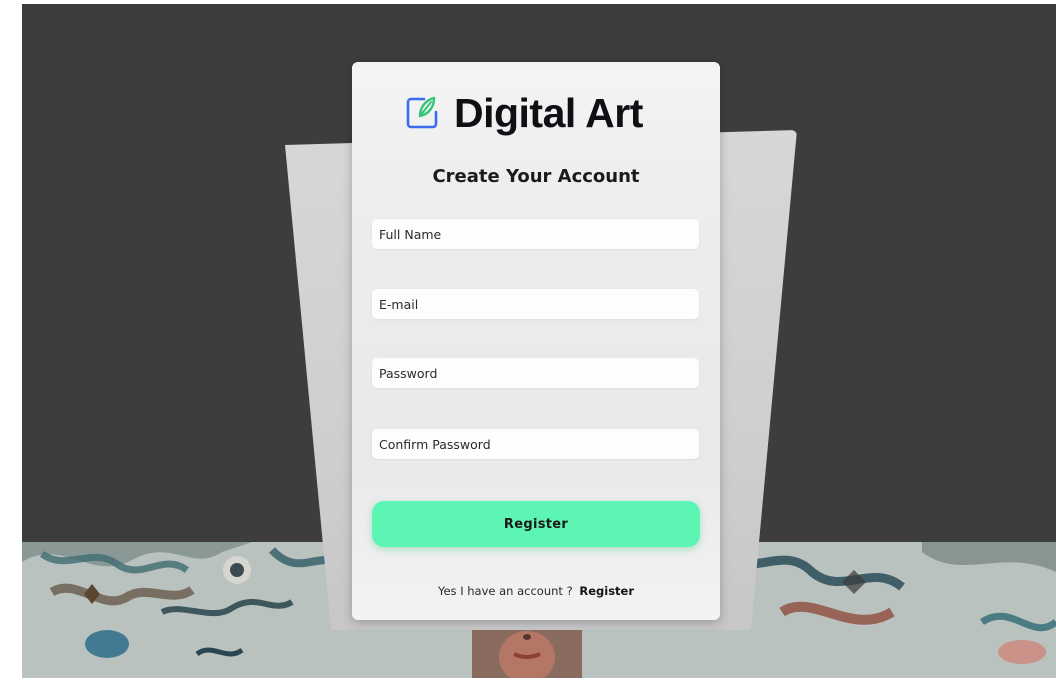 This screenshot has height=692, width=1056. What do you see at coordinates (535, 304) in the screenshot?
I see `email-input` at bounding box center [535, 304].